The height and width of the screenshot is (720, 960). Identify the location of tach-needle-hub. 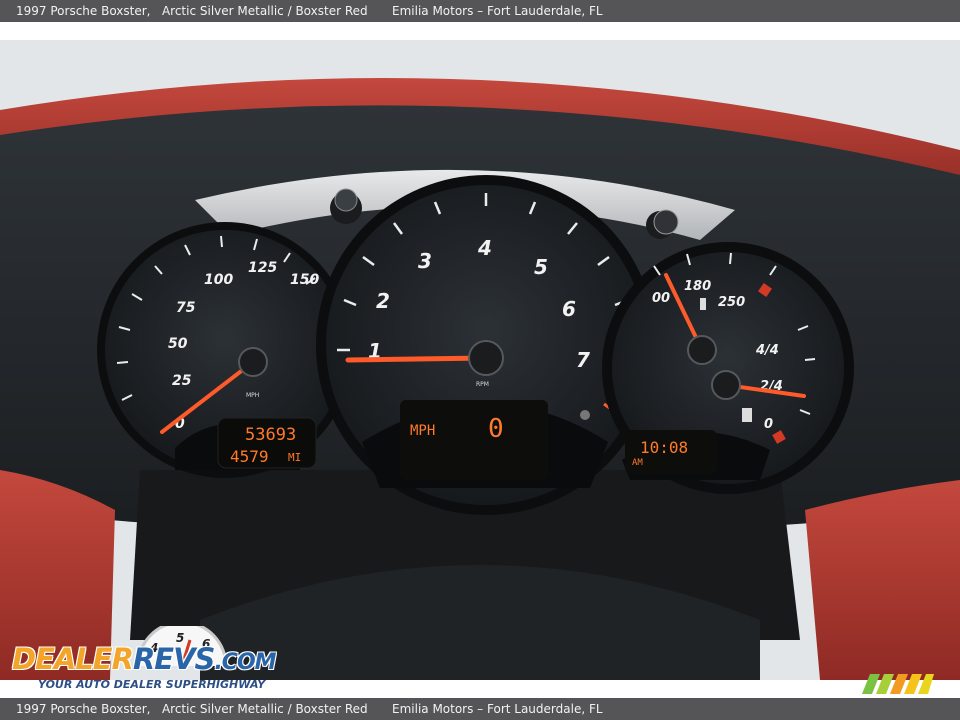
(486, 358).